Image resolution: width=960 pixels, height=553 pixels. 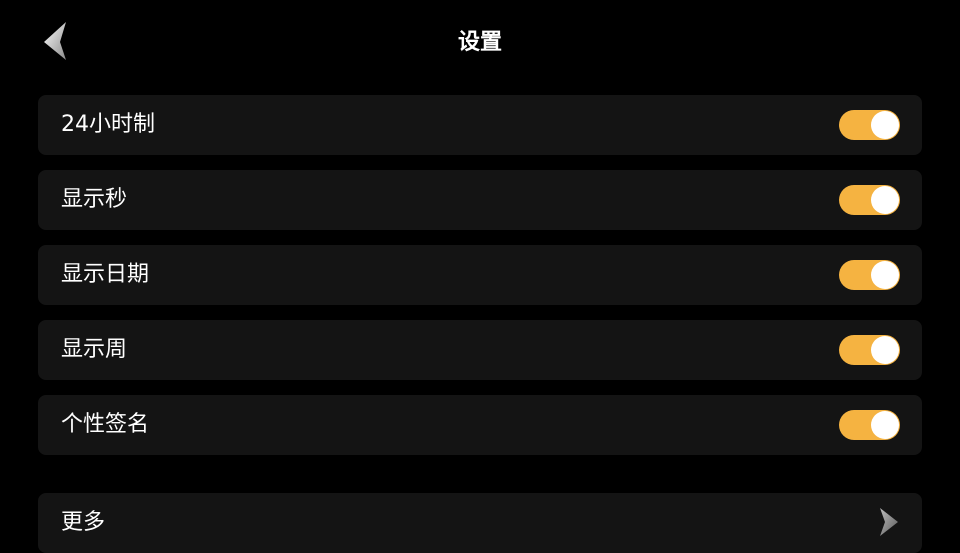 I want to click on setting-row-show-date: 显示日期, so click(x=480, y=275).